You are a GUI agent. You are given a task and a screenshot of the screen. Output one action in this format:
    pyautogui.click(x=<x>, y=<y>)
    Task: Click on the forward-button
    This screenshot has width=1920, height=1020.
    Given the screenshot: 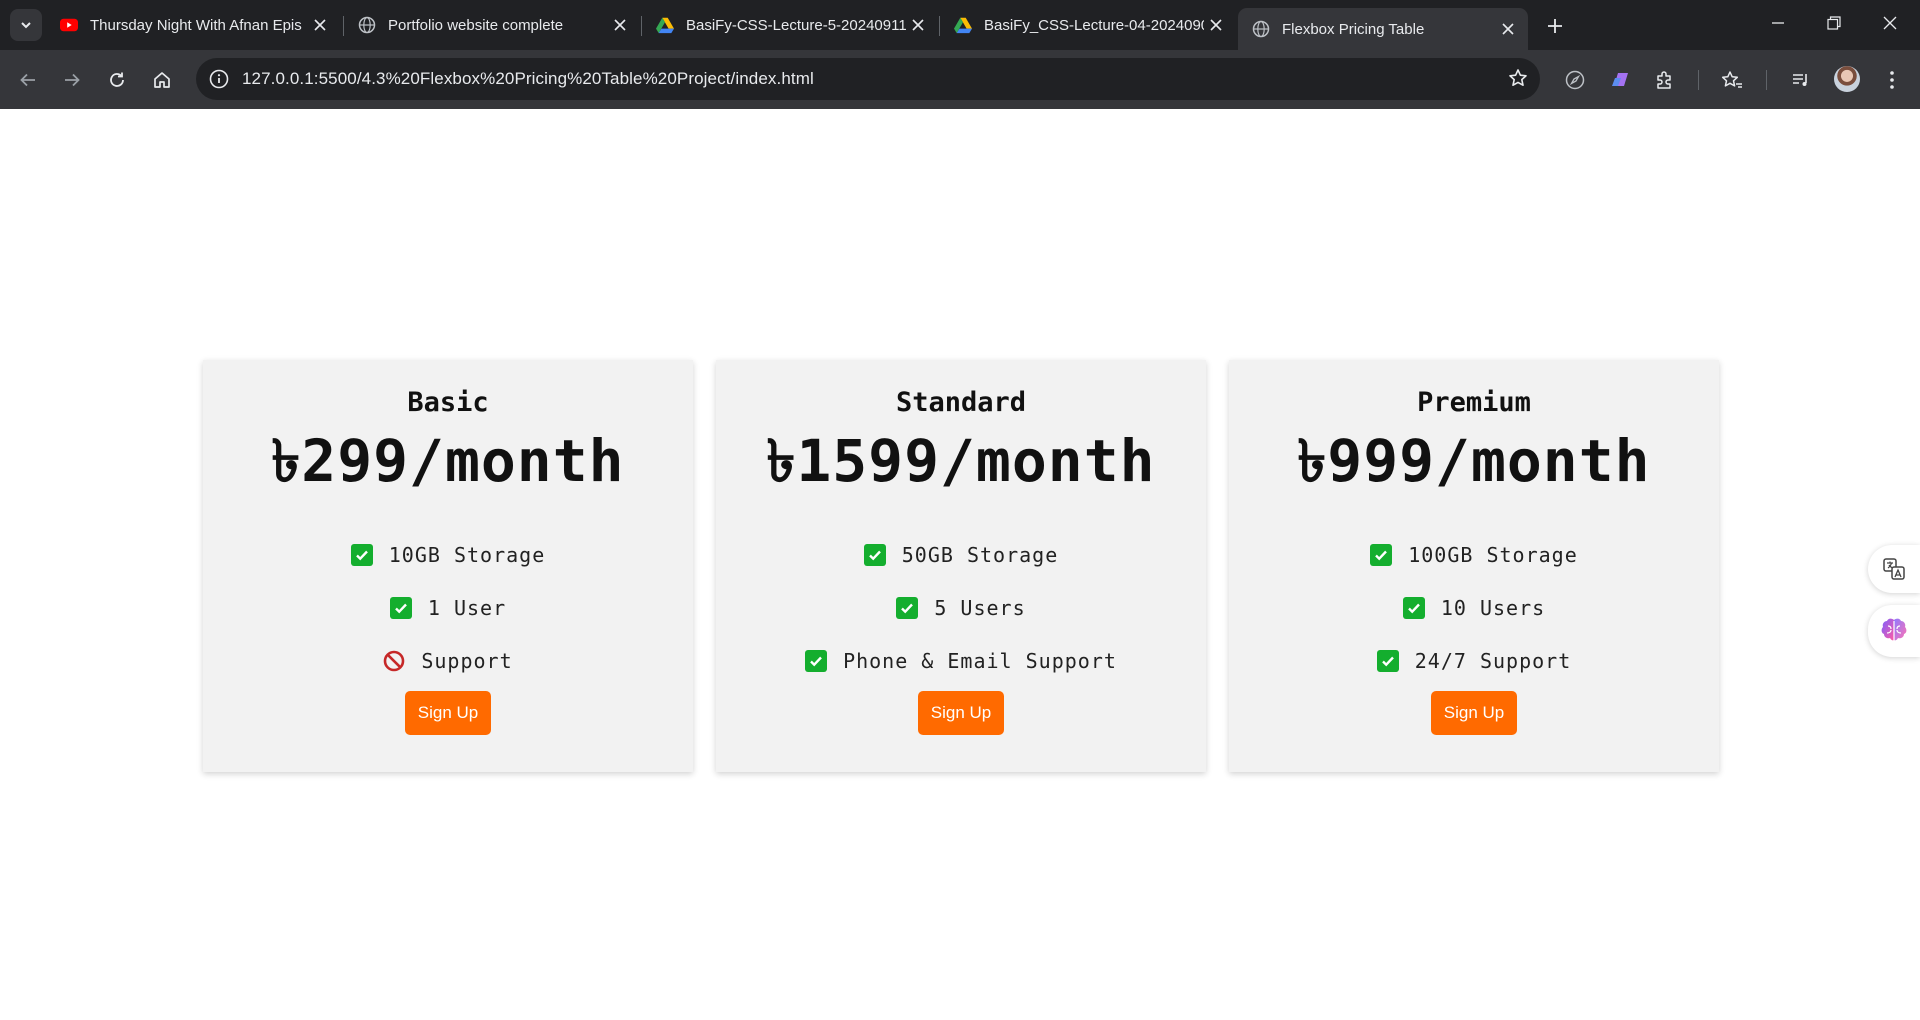 What is the action you would take?
    pyautogui.click(x=72, y=80)
    